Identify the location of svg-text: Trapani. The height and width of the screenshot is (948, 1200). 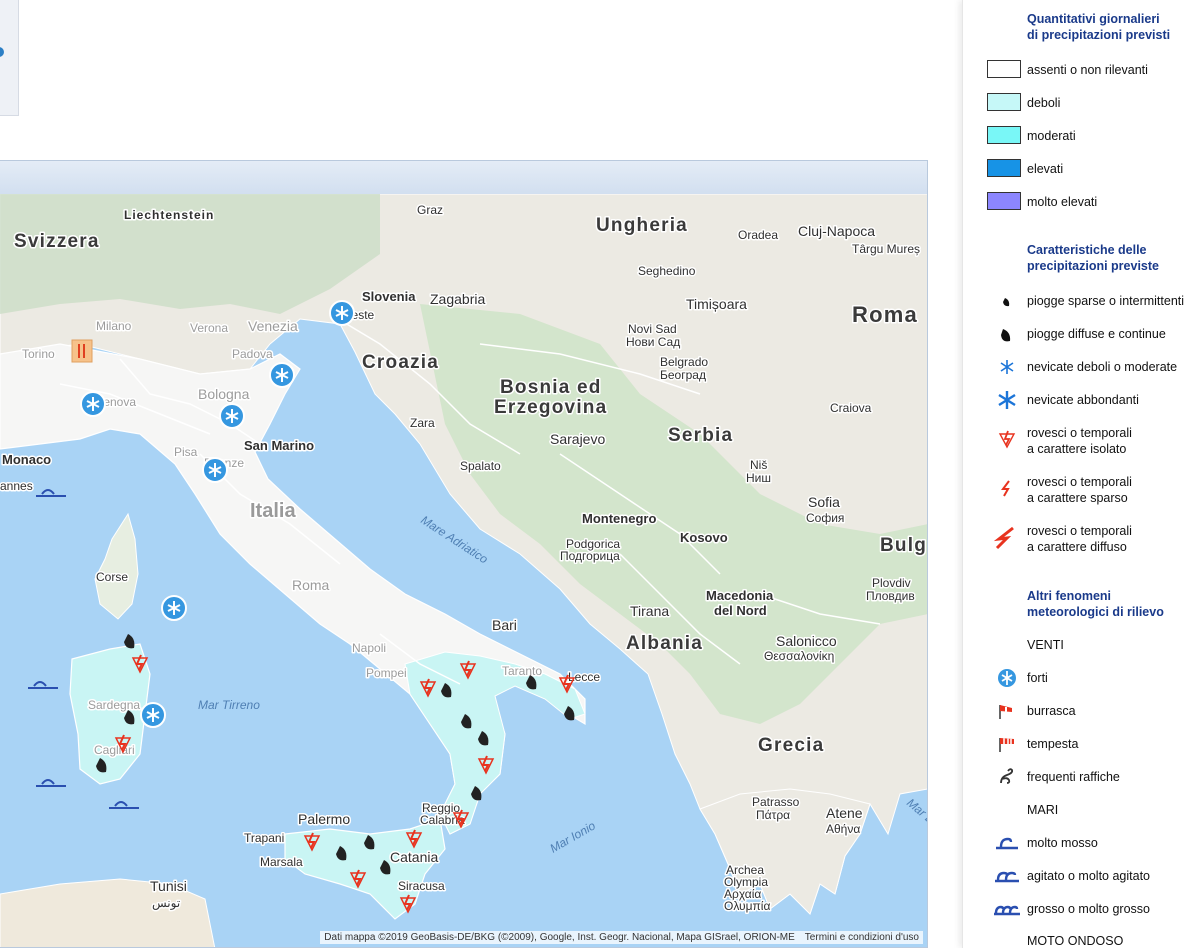
(264, 838).